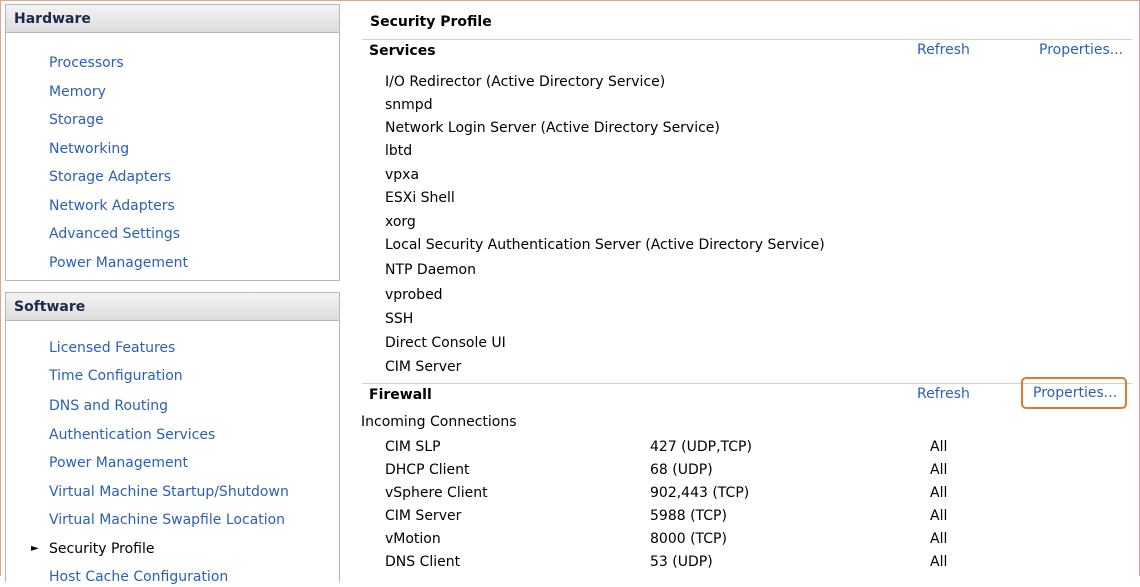 This screenshot has width=1140, height=587. I want to click on list-item: SSH, so click(399, 319).